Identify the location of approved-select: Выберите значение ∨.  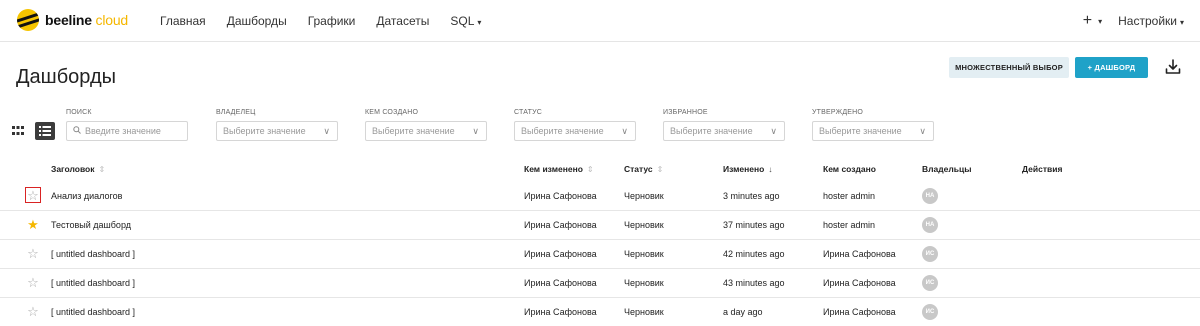
(873, 131).